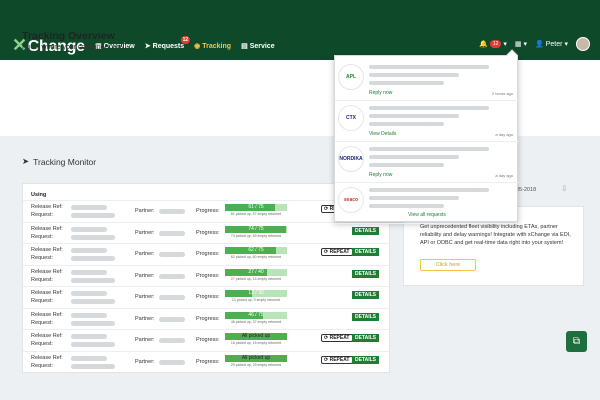  I want to click on progress-subtext: 46 picked up, 37 empty returned, so click(256, 321).